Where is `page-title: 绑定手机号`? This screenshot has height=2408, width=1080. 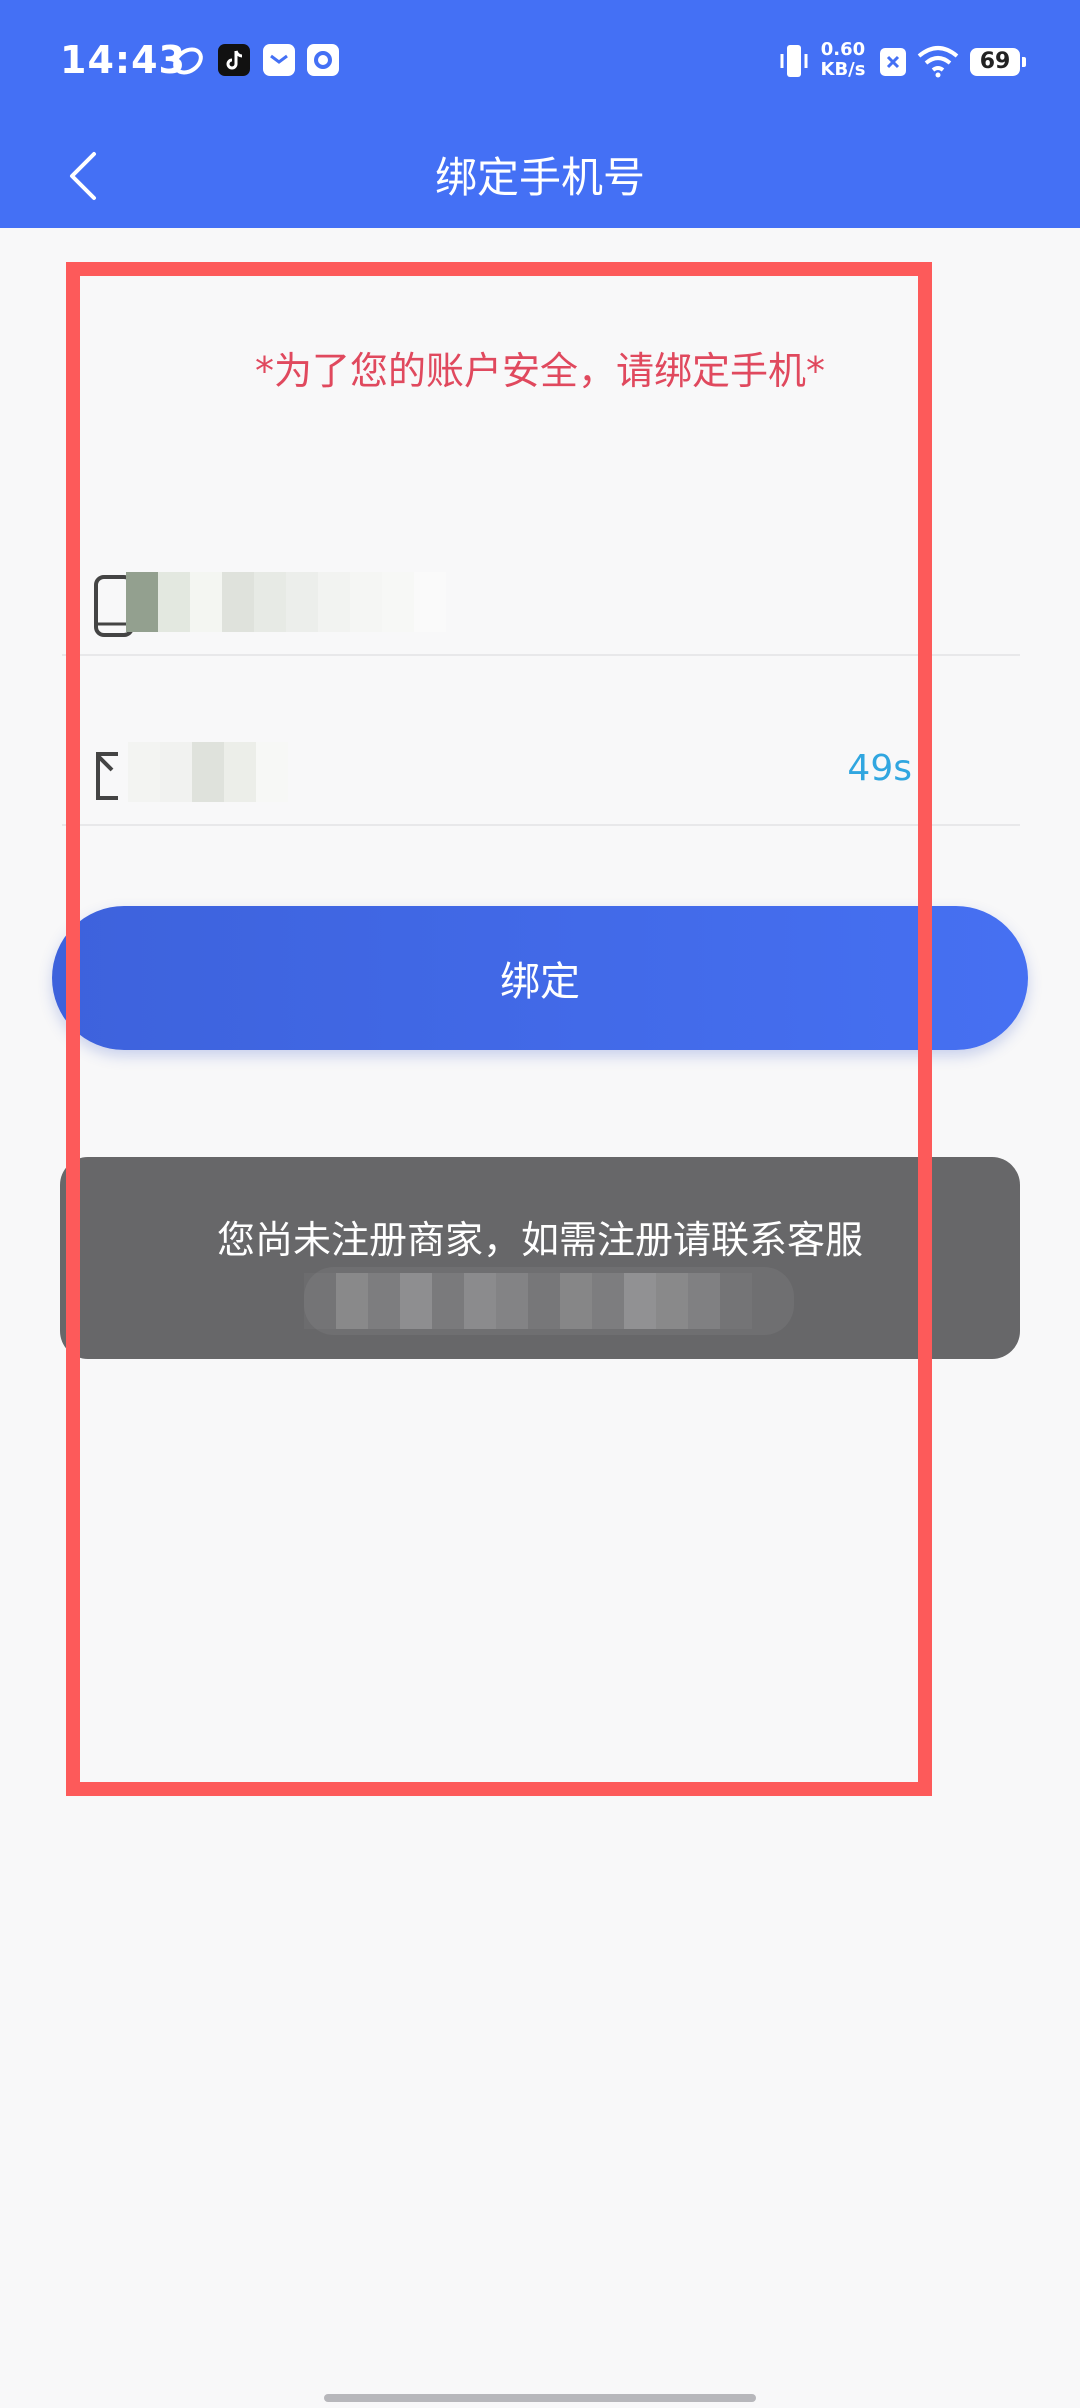 page-title: 绑定手机号 is located at coordinates (539, 177).